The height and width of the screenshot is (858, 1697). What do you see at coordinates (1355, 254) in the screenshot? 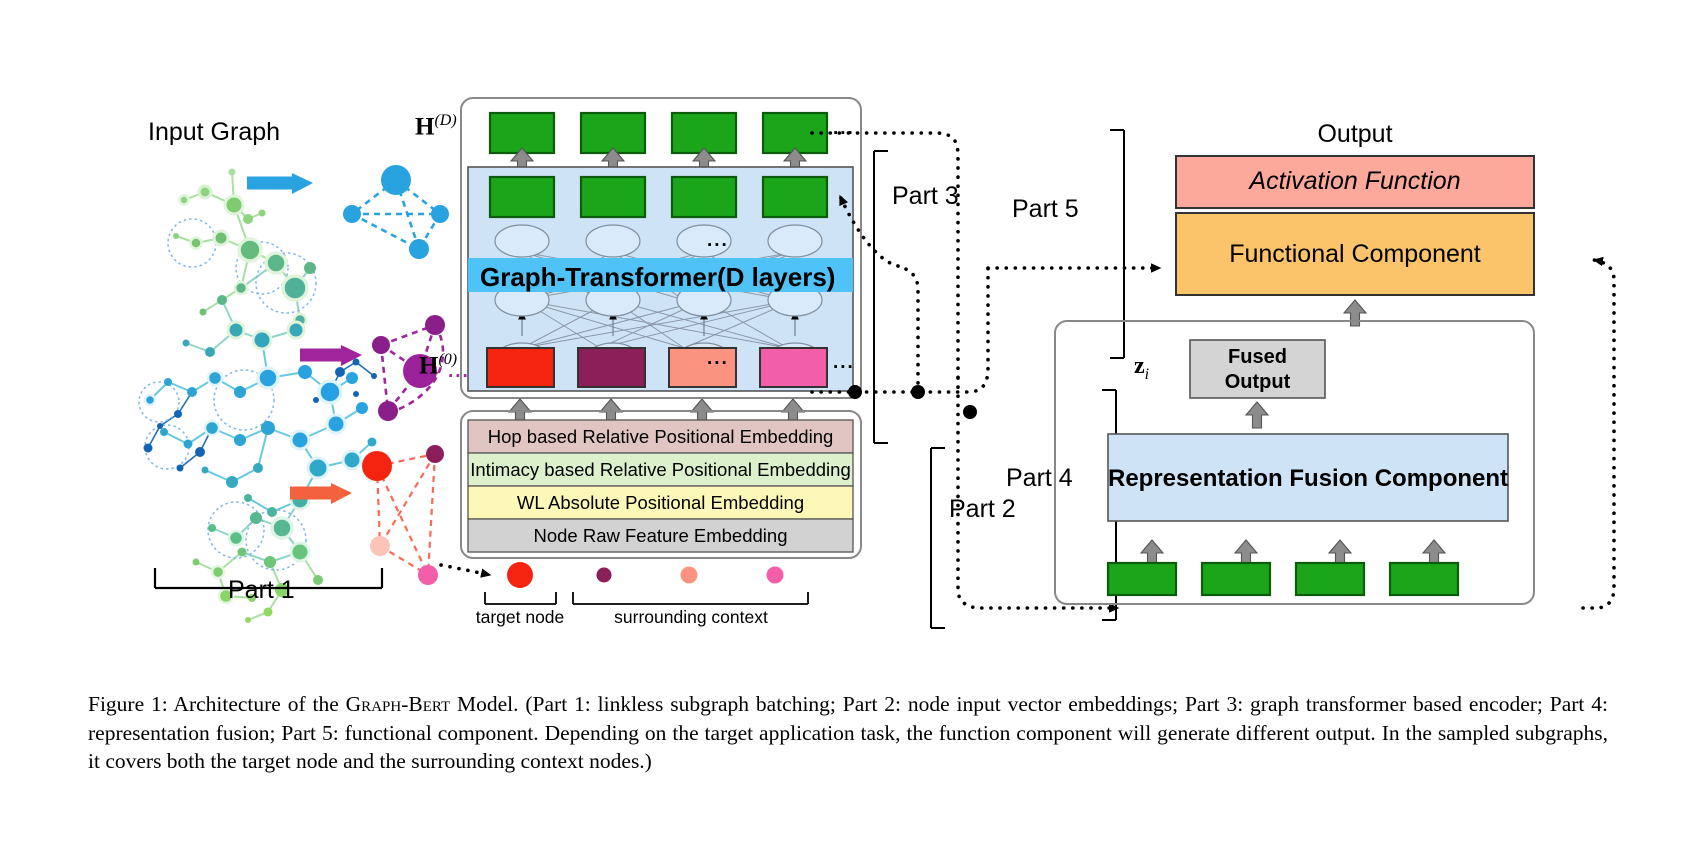
I see `functional-component-label: Functional Component` at bounding box center [1355, 254].